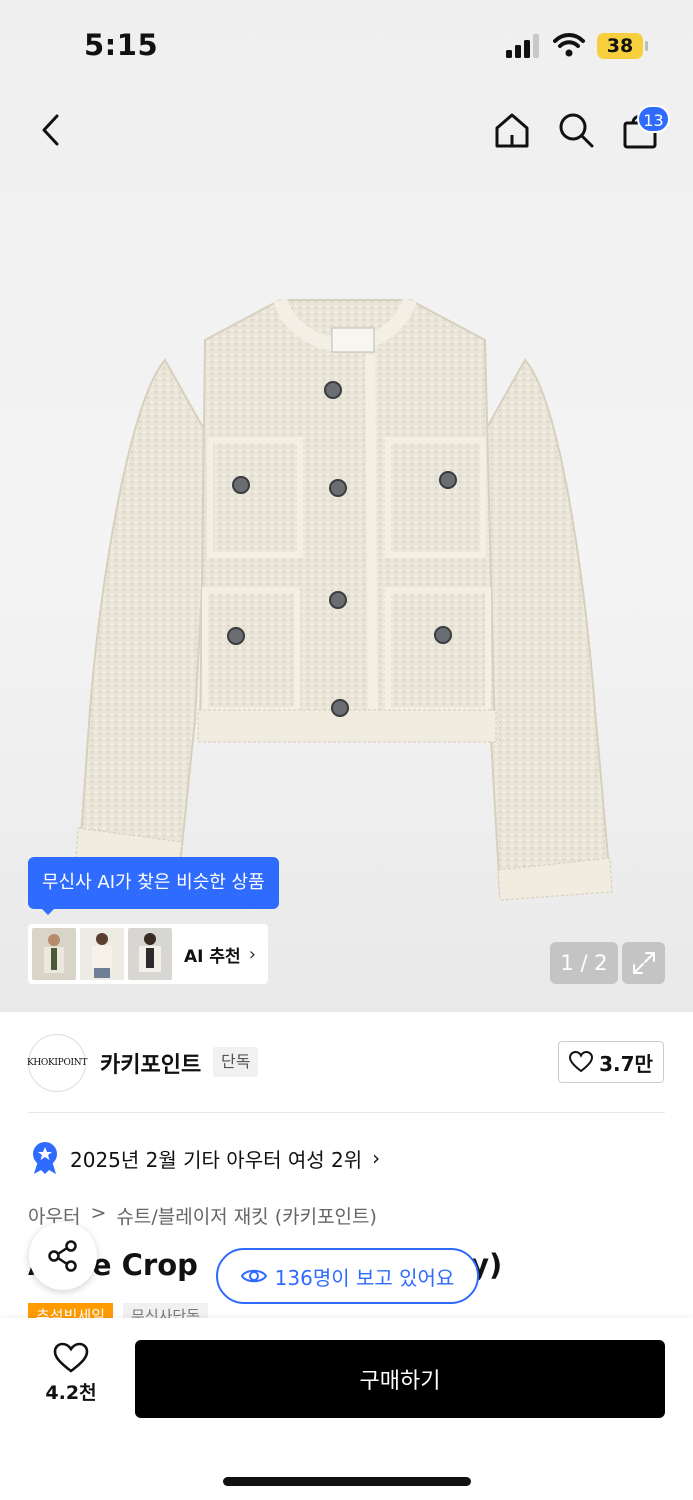 The image size is (693, 1500). Describe the element at coordinates (653, 119) in the screenshot. I see `cart-count-badge: 13` at that location.